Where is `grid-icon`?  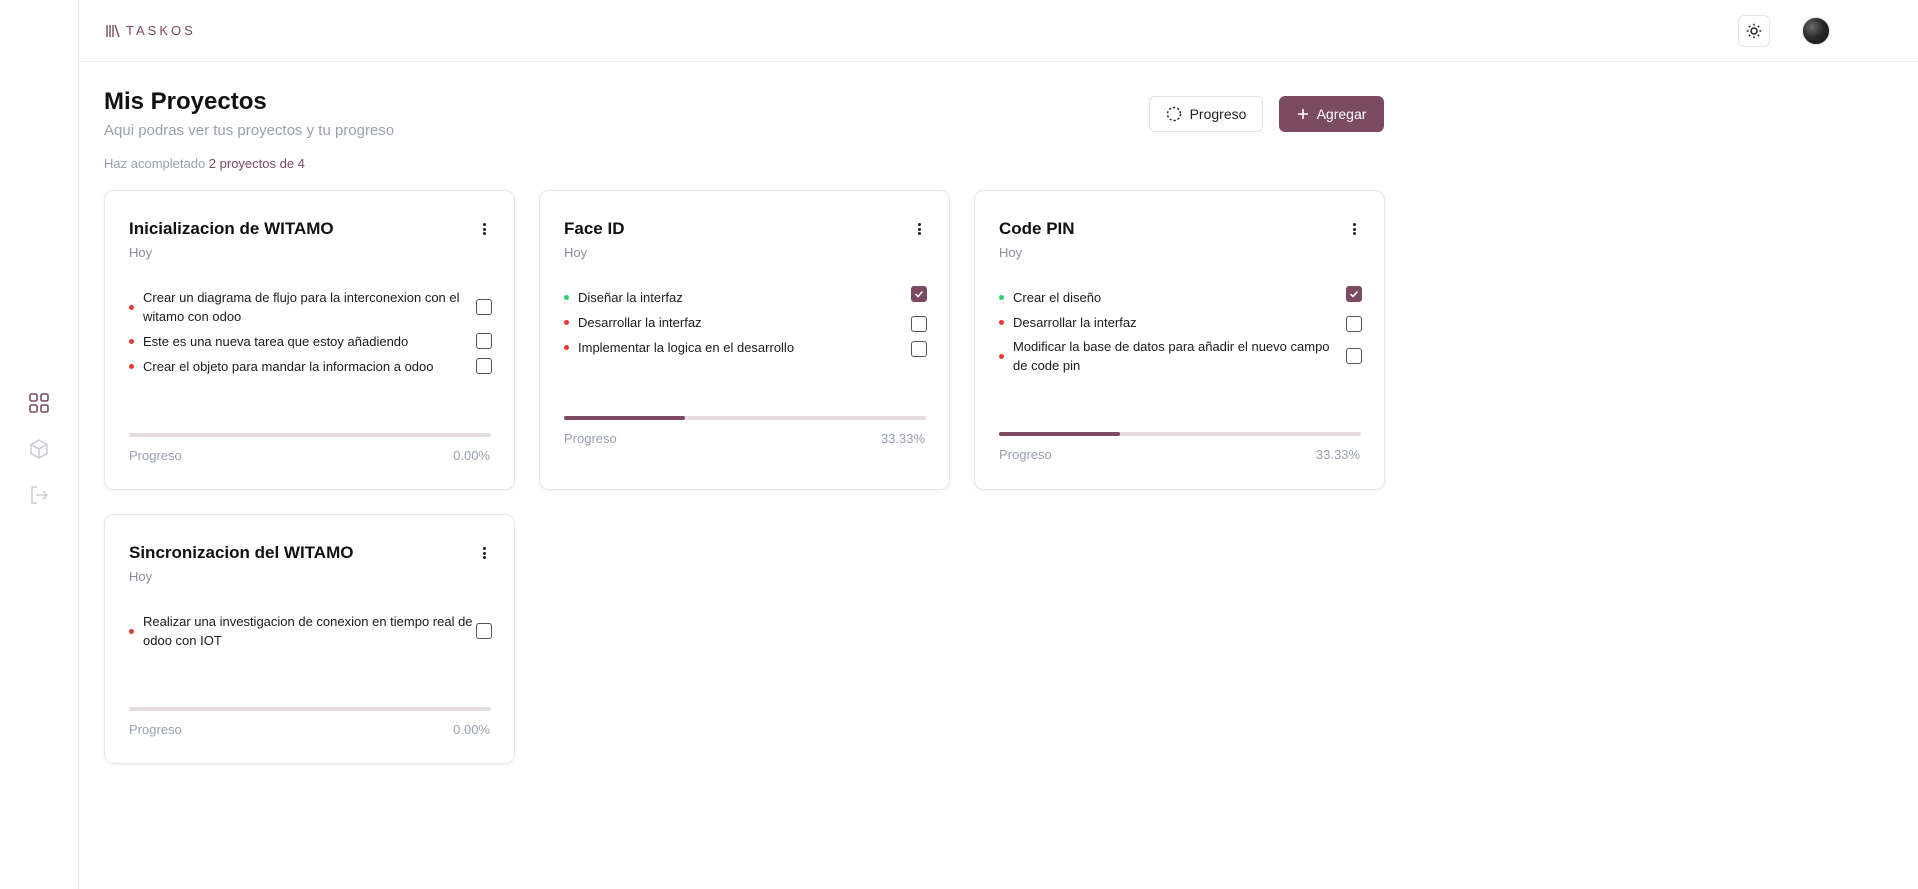
grid-icon is located at coordinates (39, 403).